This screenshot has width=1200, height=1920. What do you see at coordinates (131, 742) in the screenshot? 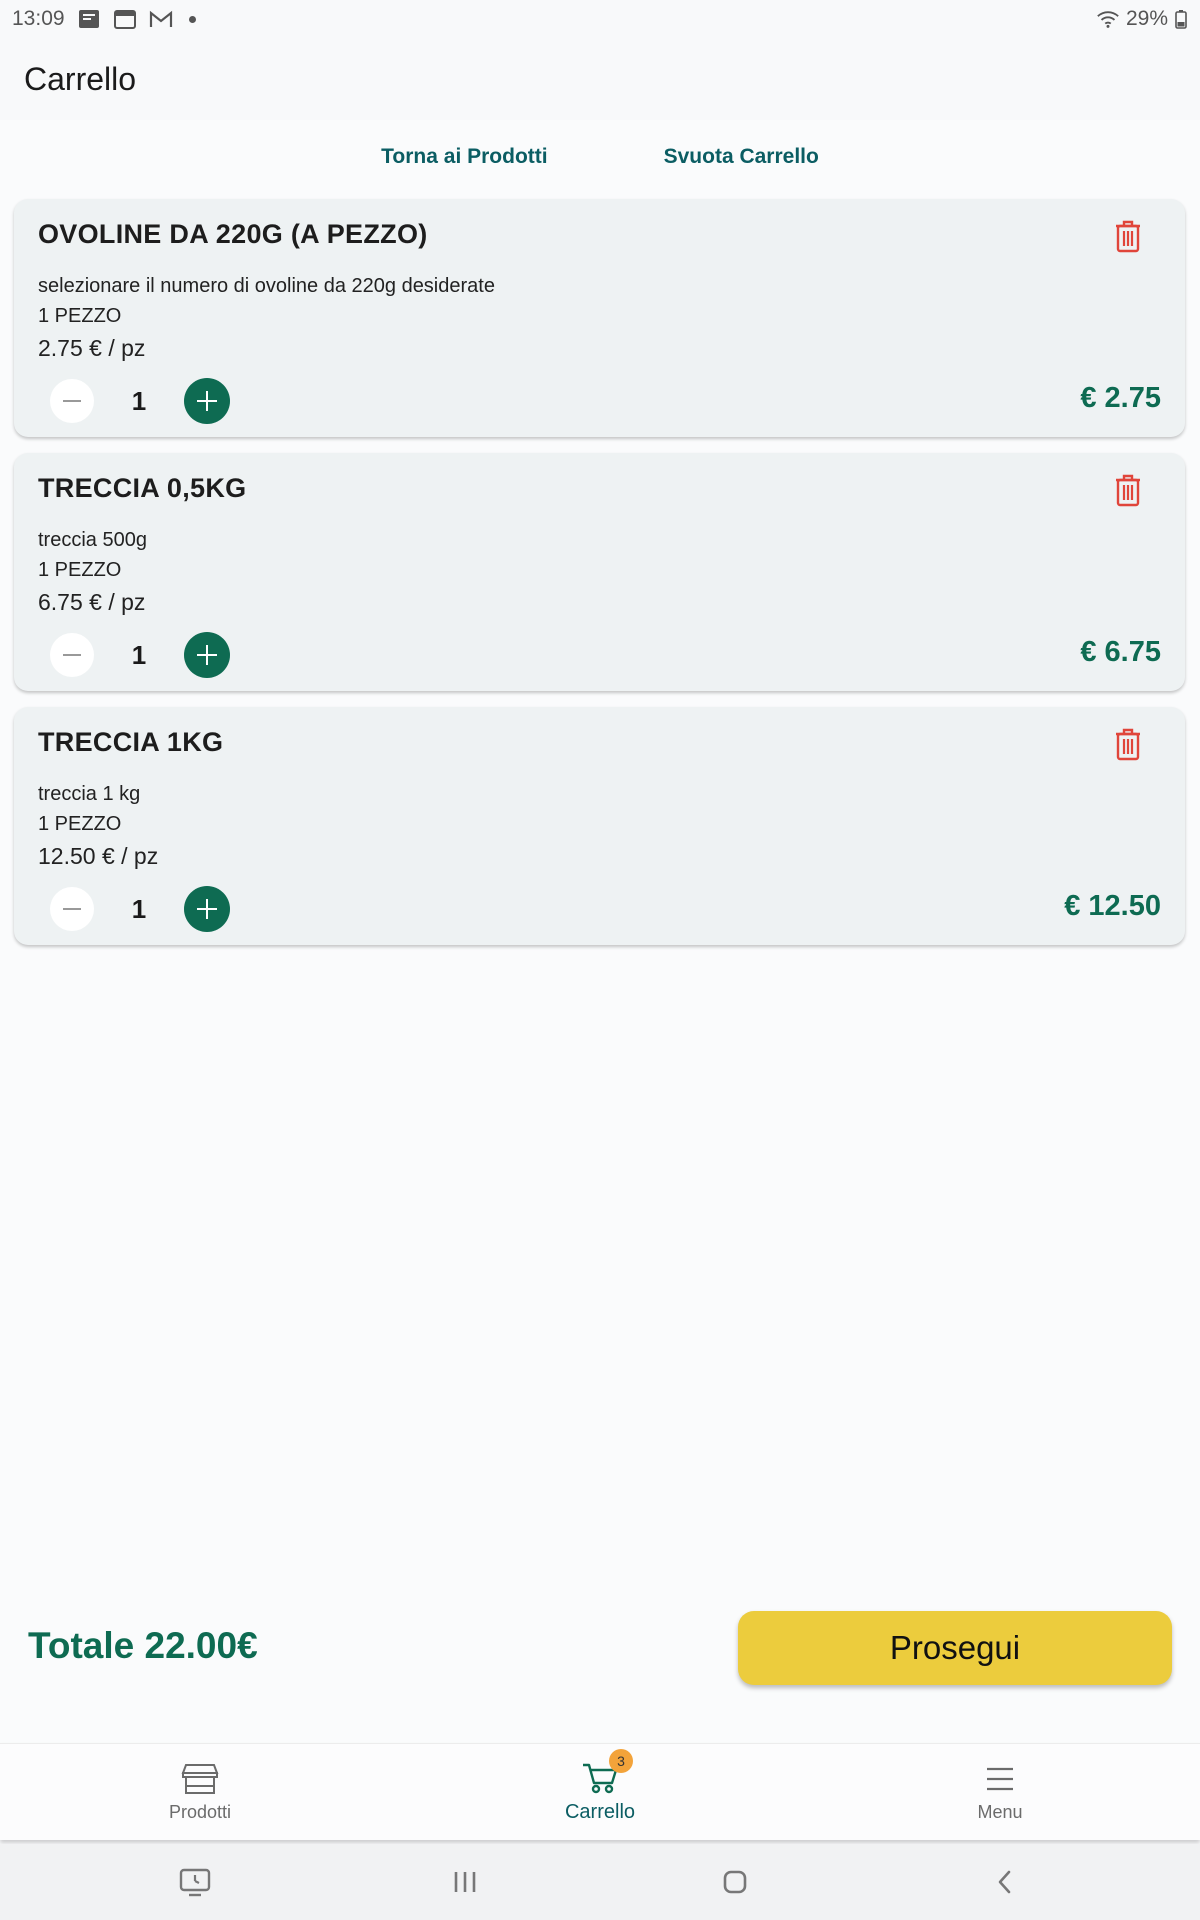
I see `item-title: TRECCIA 1KG` at bounding box center [131, 742].